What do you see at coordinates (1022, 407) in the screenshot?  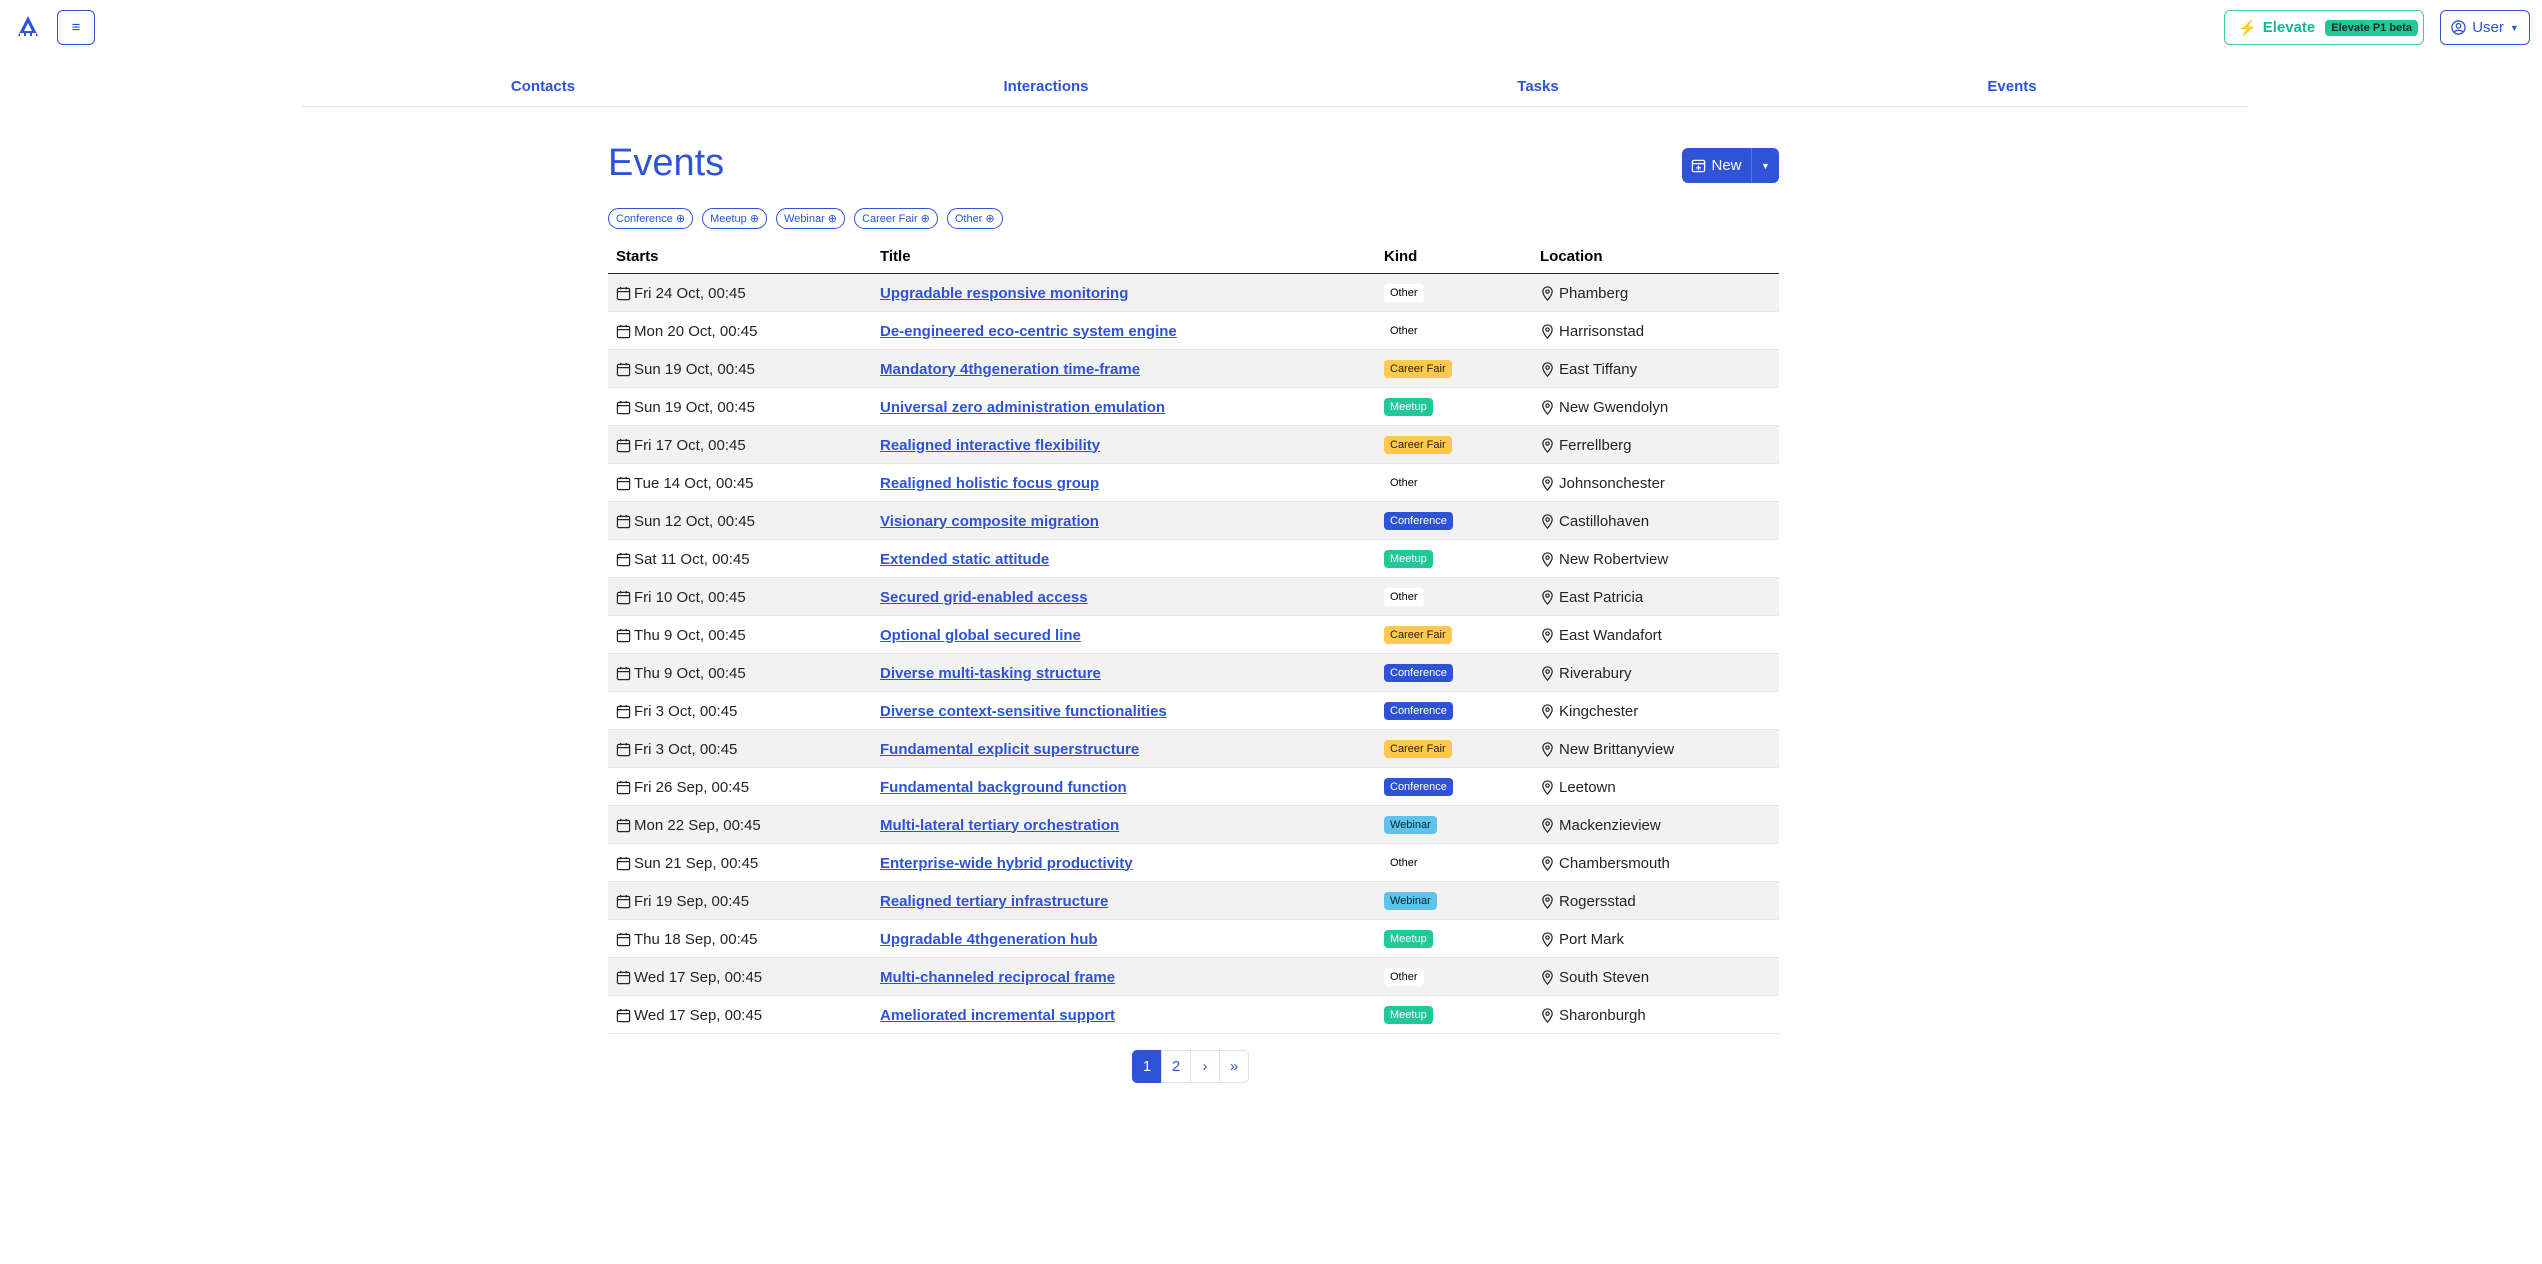 I see `event-title-link: Universal zero administration emulation` at bounding box center [1022, 407].